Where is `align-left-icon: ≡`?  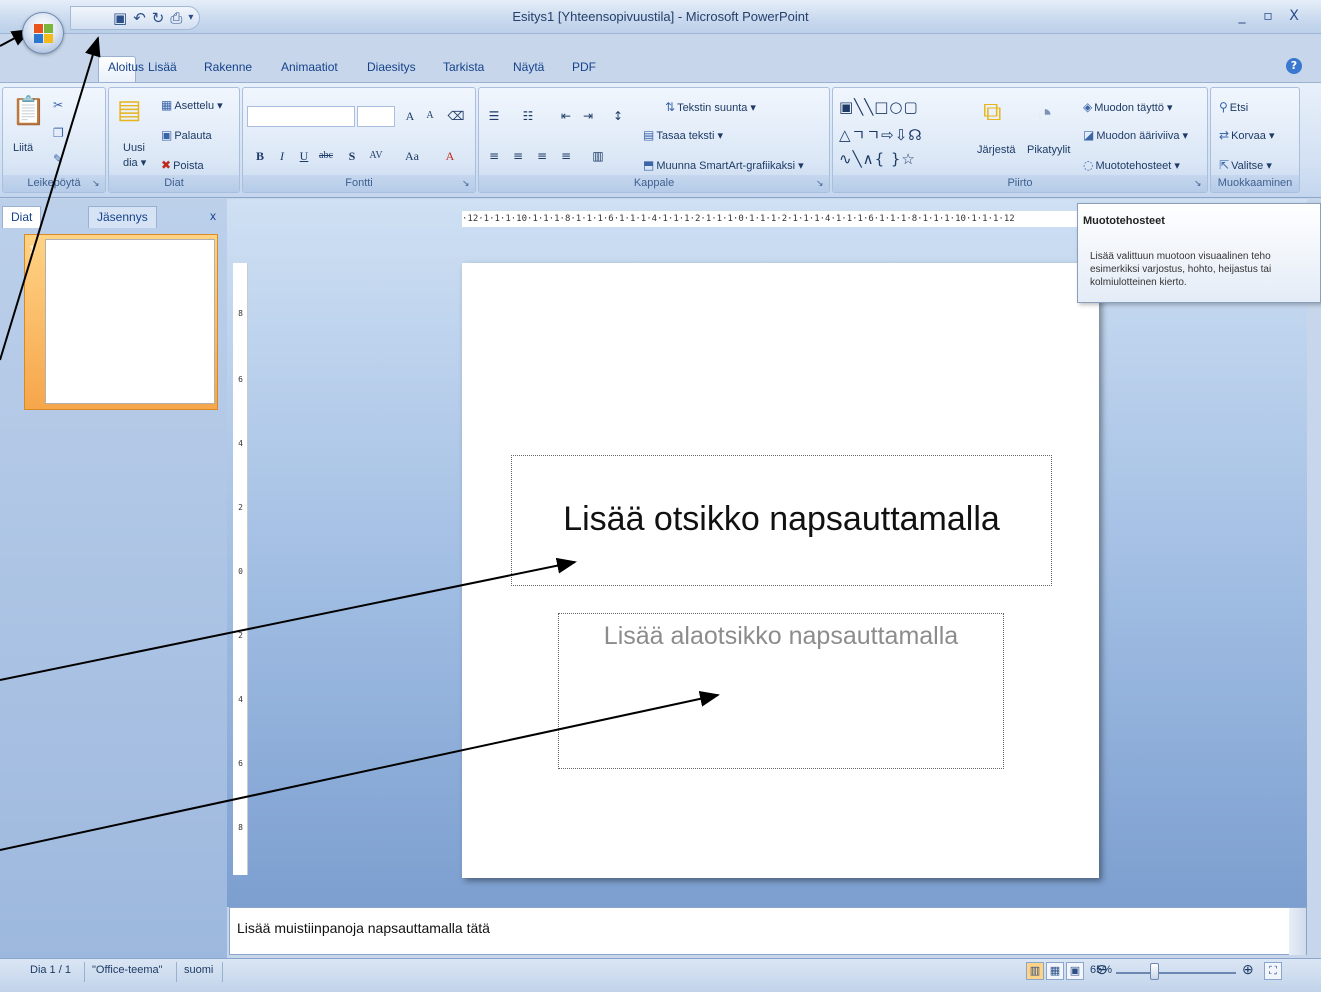 align-left-icon: ≡ is located at coordinates (494, 156).